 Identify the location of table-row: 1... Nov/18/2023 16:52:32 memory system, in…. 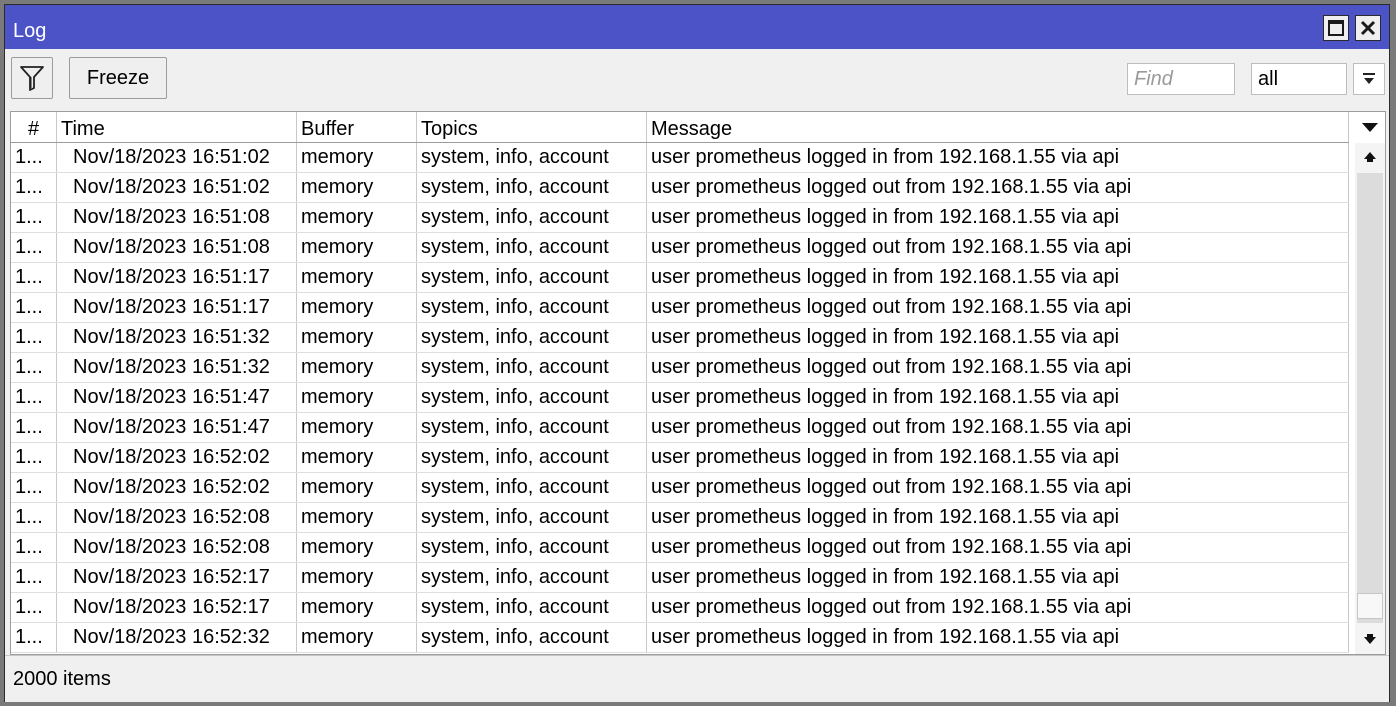
(680, 638).